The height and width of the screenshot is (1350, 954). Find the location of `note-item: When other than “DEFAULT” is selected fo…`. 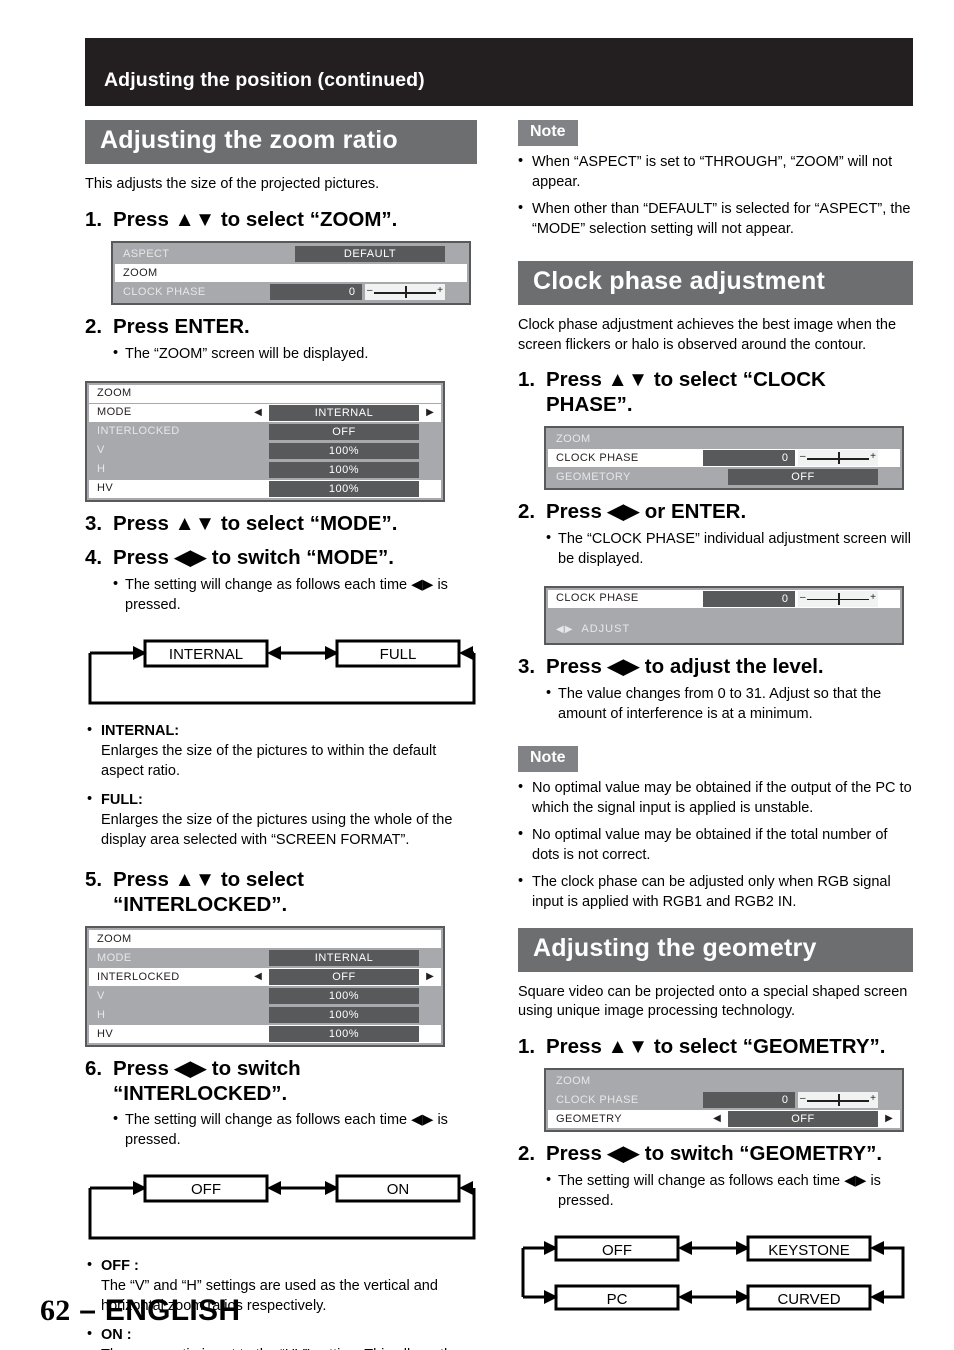

note-item: When other than “DEFAULT” is selected fo… is located at coordinates (715, 218).